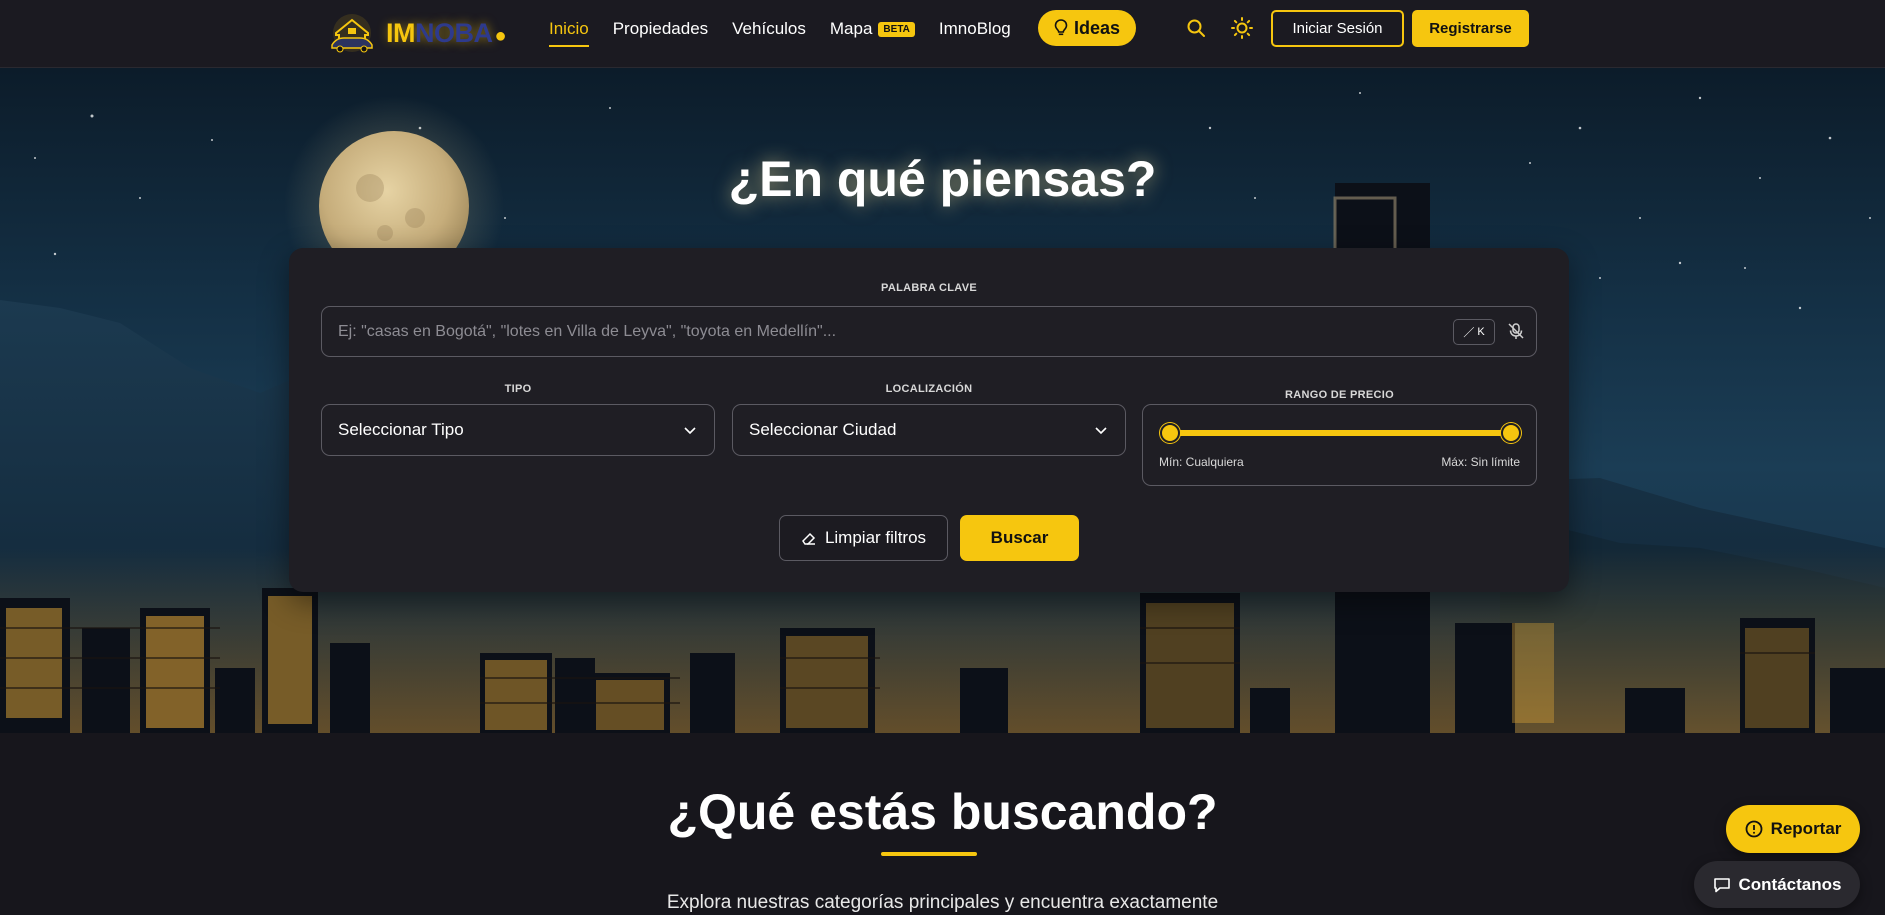 The height and width of the screenshot is (915, 1885). What do you see at coordinates (823, 429) in the screenshot?
I see `location-select-value: Seleccionar Ciudad` at bounding box center [823, 429].